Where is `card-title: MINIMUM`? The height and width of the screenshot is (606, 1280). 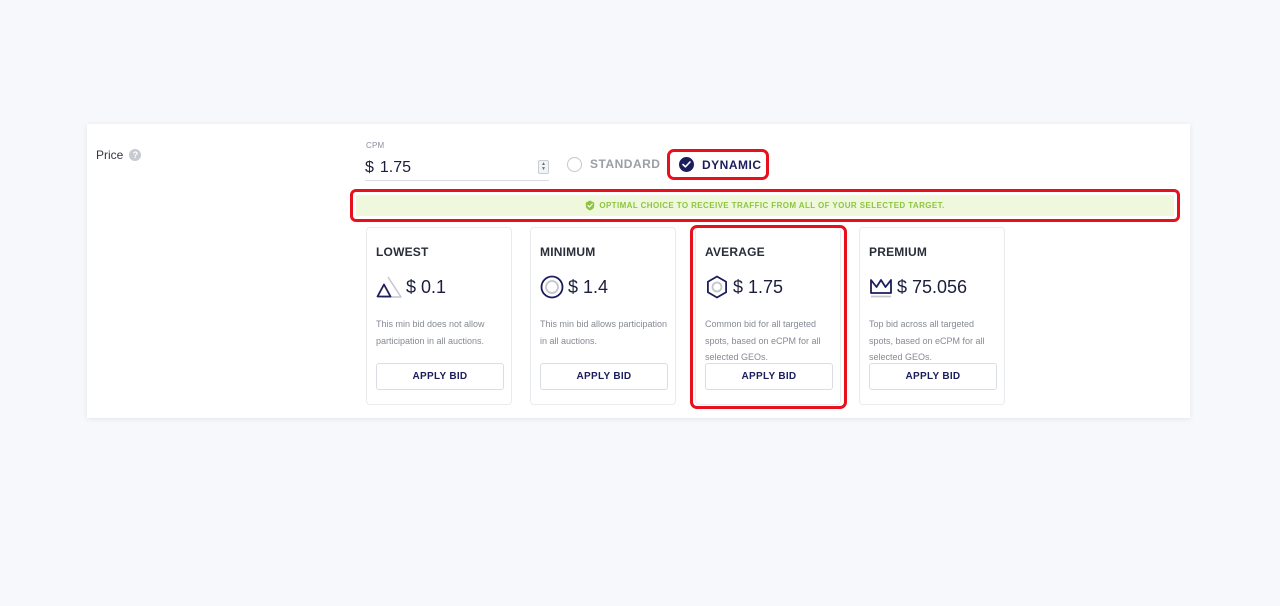
card-title: MINIMUM is located at coordinates (568, 252).